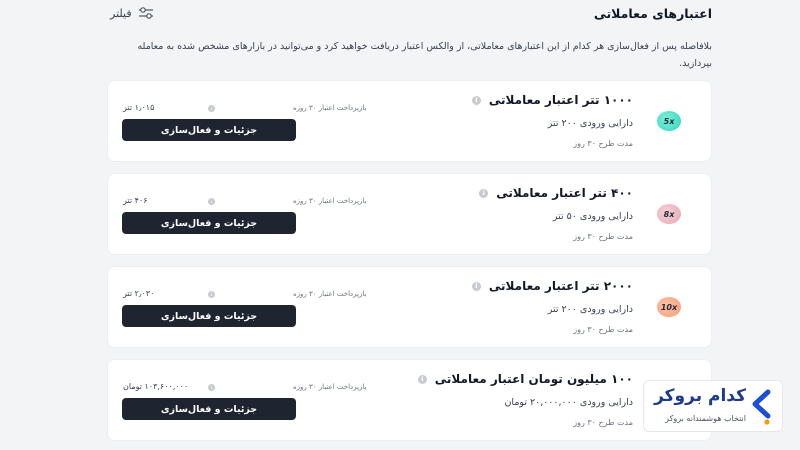 The width and height of the screenshot is (800, 450). Describe the element at coordinates (560, 286) in the screenshot. I see `card-title-text: ۲۰۰۰ تتر اعتبار معاملاتی` at that location.